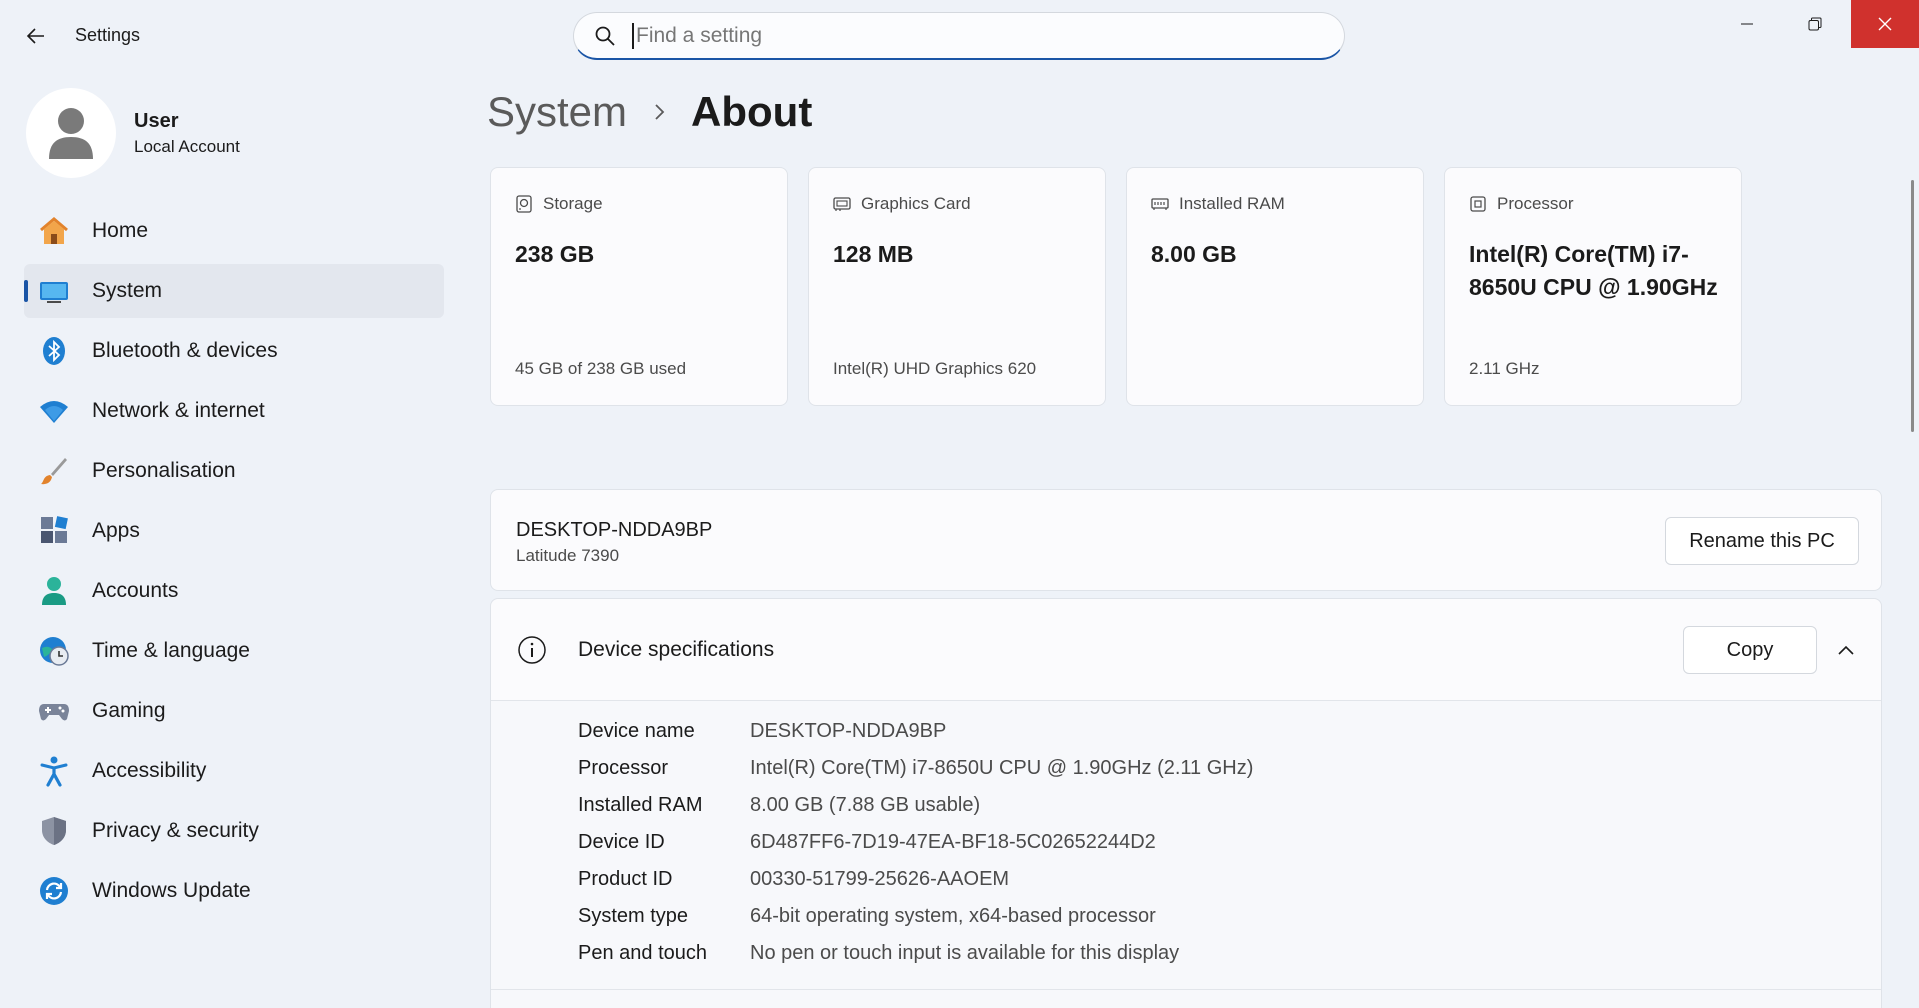  I want to click on search-box, so click(959, 36).